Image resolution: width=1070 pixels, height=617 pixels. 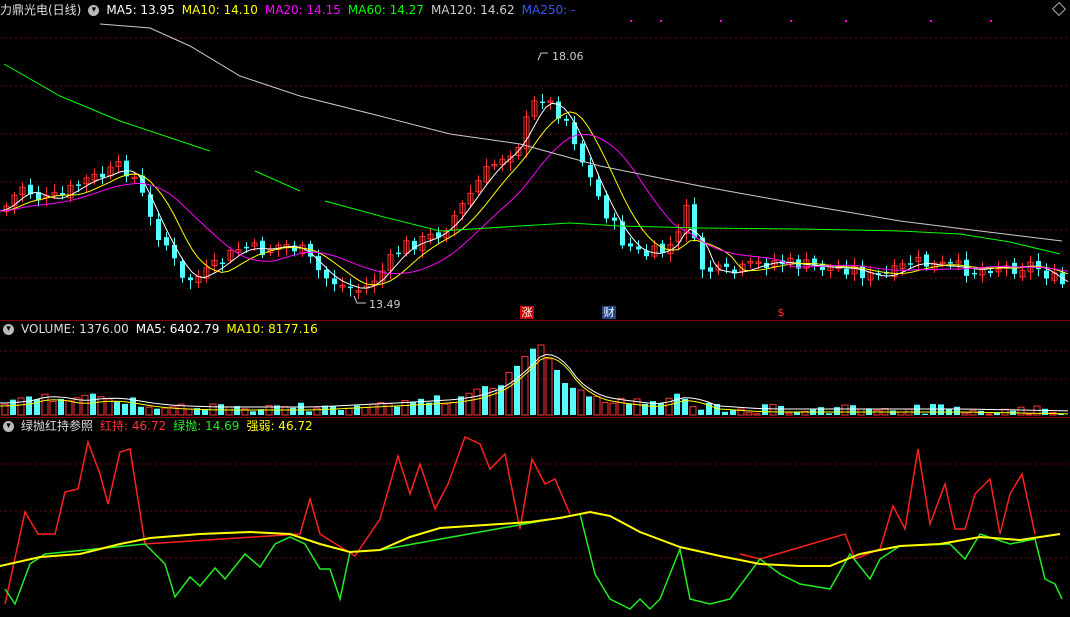 I want to click on red-hold-label: 红持: 46.72, so click(x=133, y=426).